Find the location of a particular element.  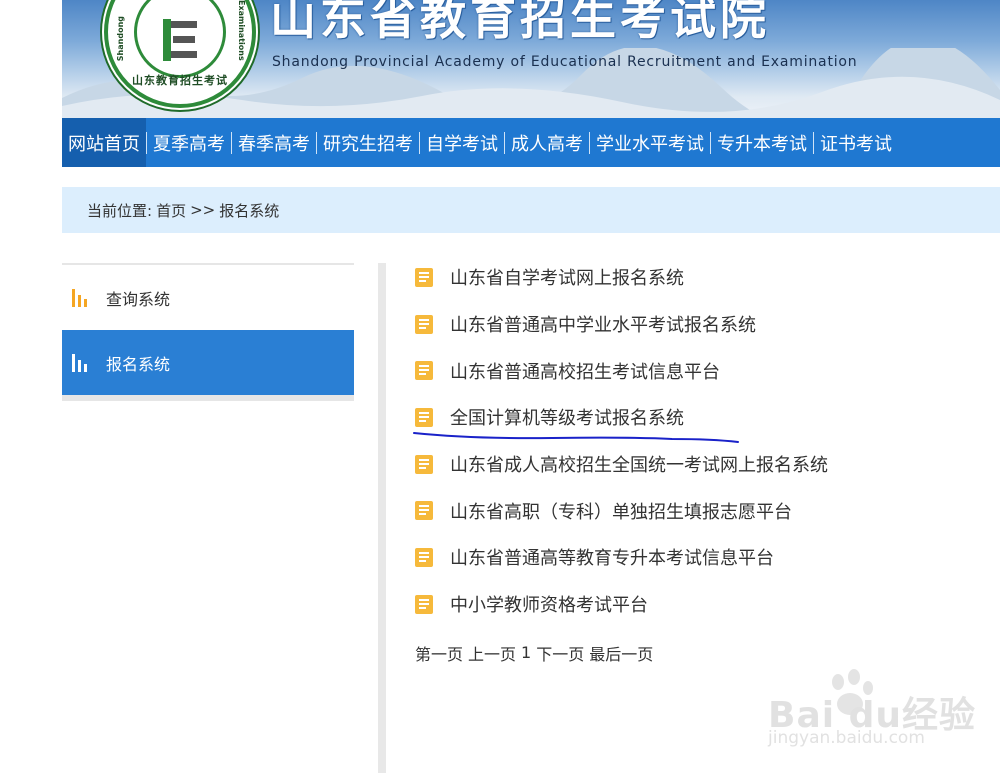

logo-side-text: Shandong is located at coordinates (120, 39).